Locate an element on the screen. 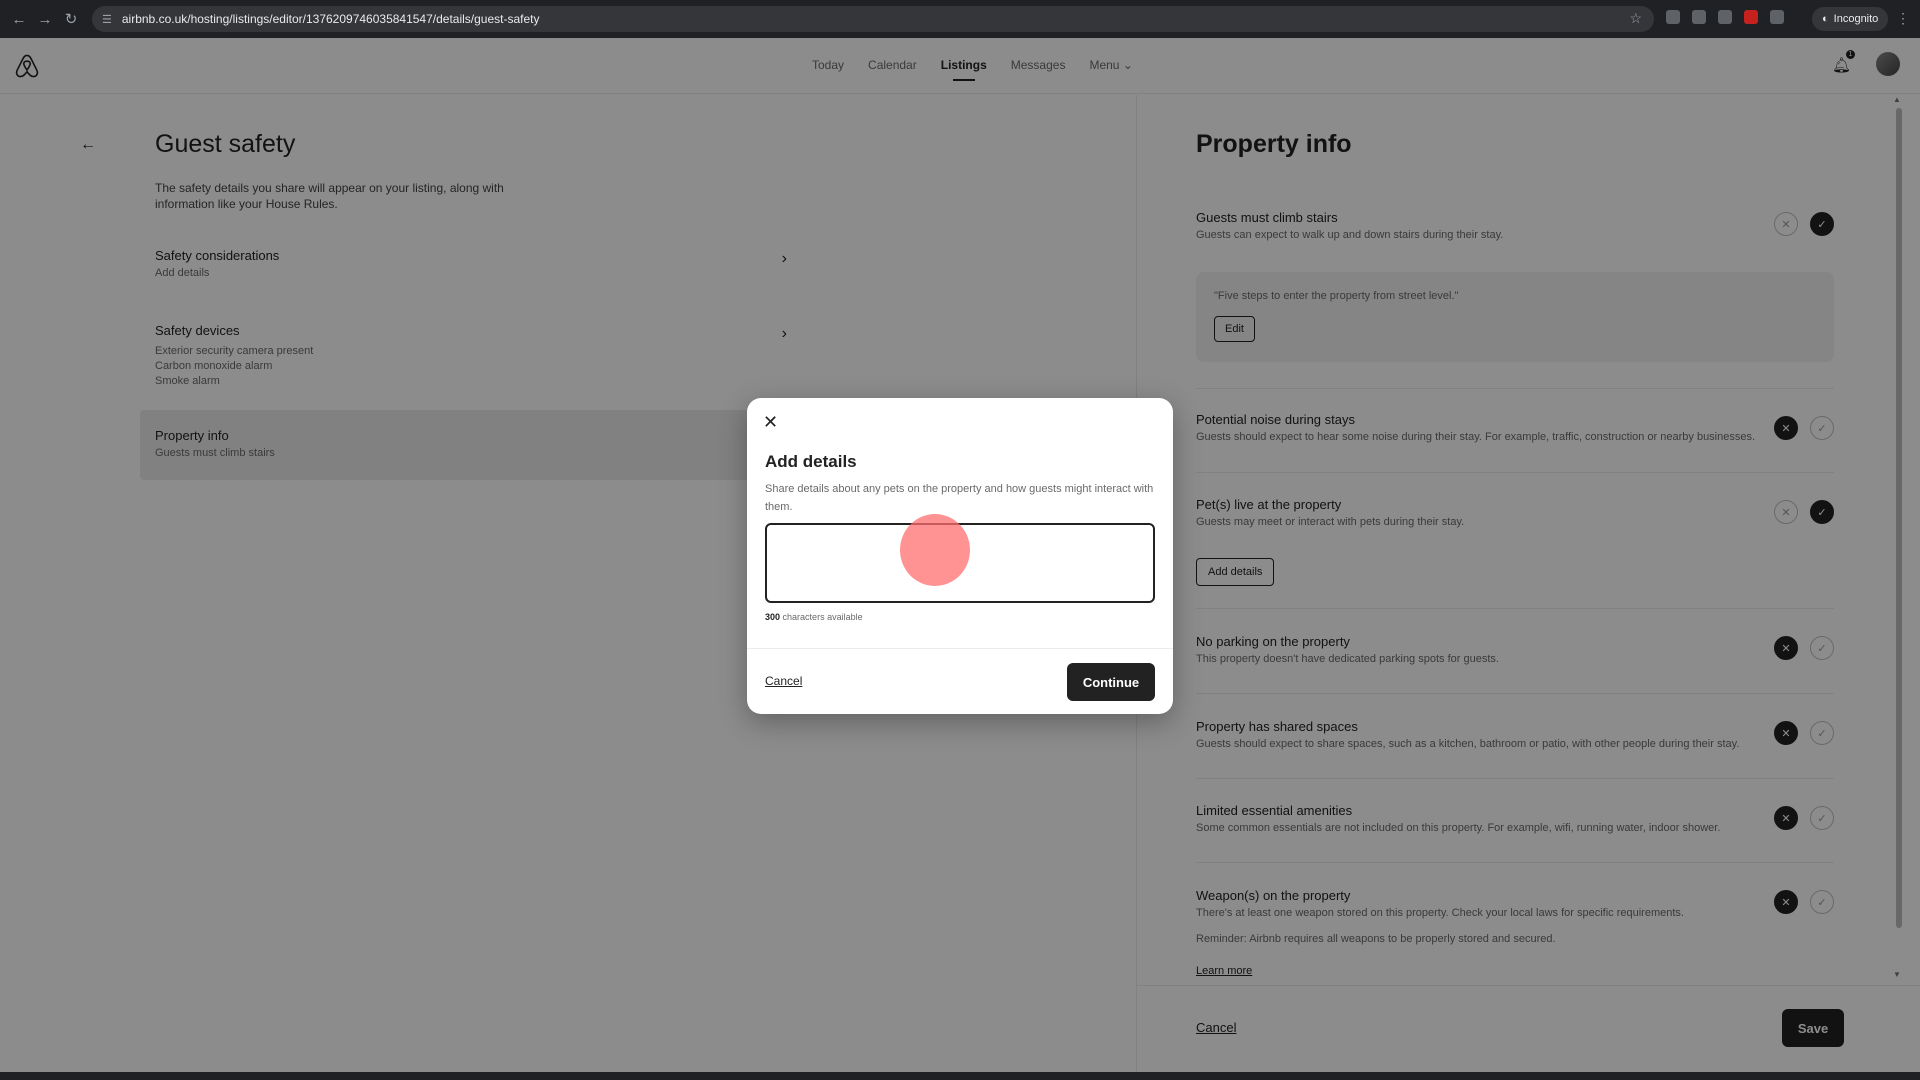  back-arrow-icon: ← is located at coordinates (19, 19).